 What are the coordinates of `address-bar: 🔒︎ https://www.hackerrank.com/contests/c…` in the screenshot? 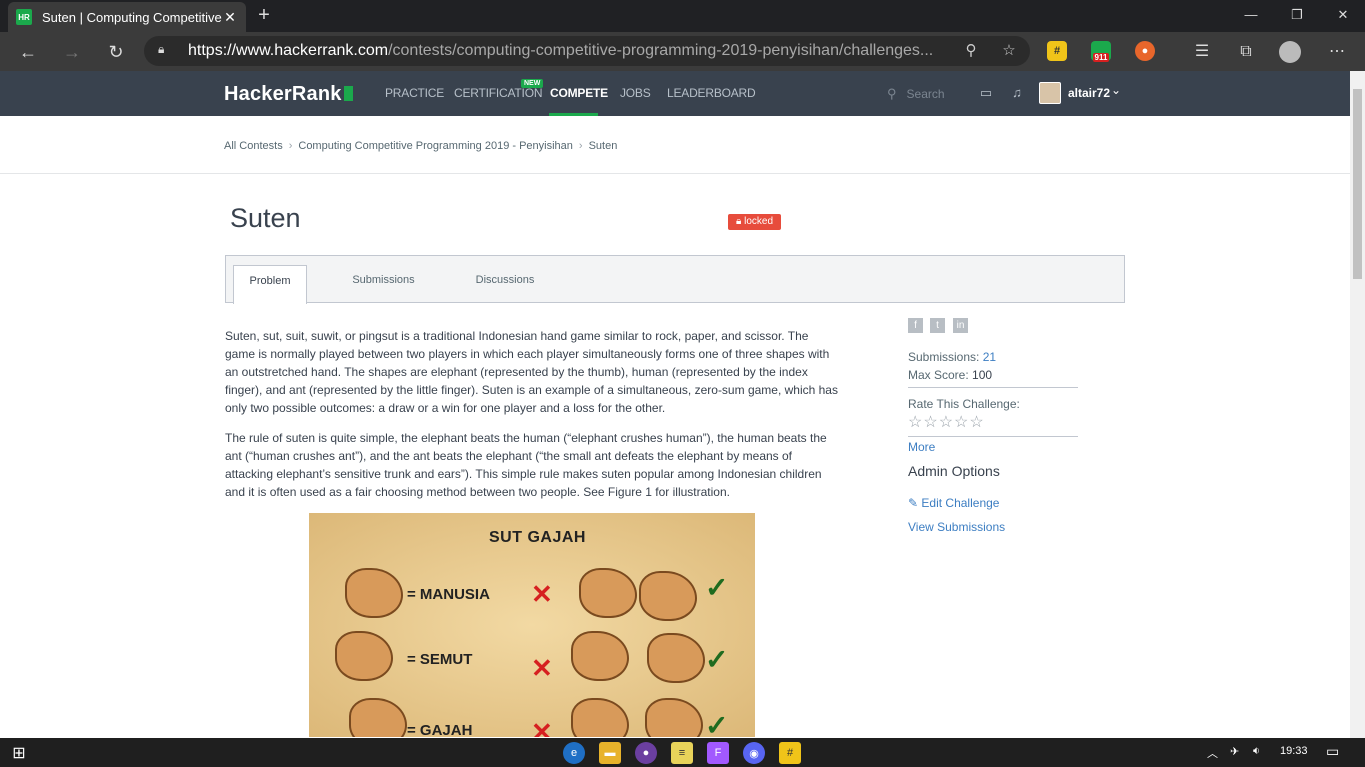 It's located at (587, 51).